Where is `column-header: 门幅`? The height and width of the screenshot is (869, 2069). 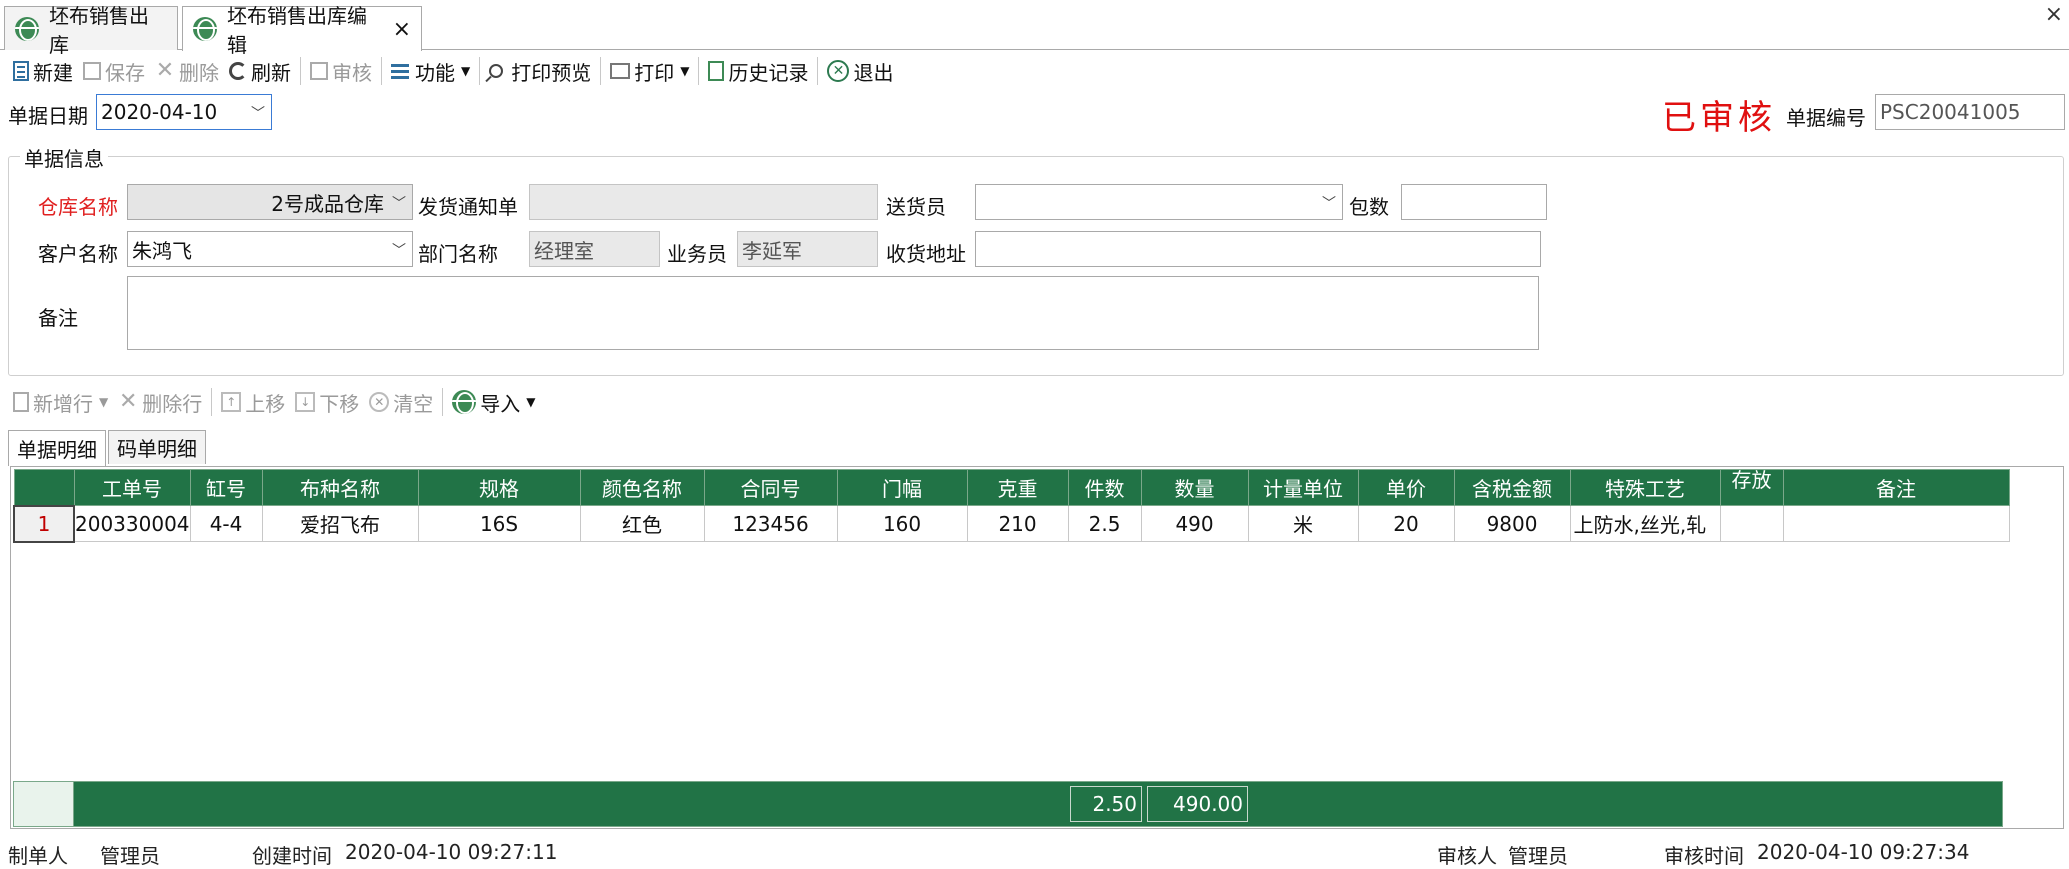
column-header: 门幅 is located at coordinates (902, 487).